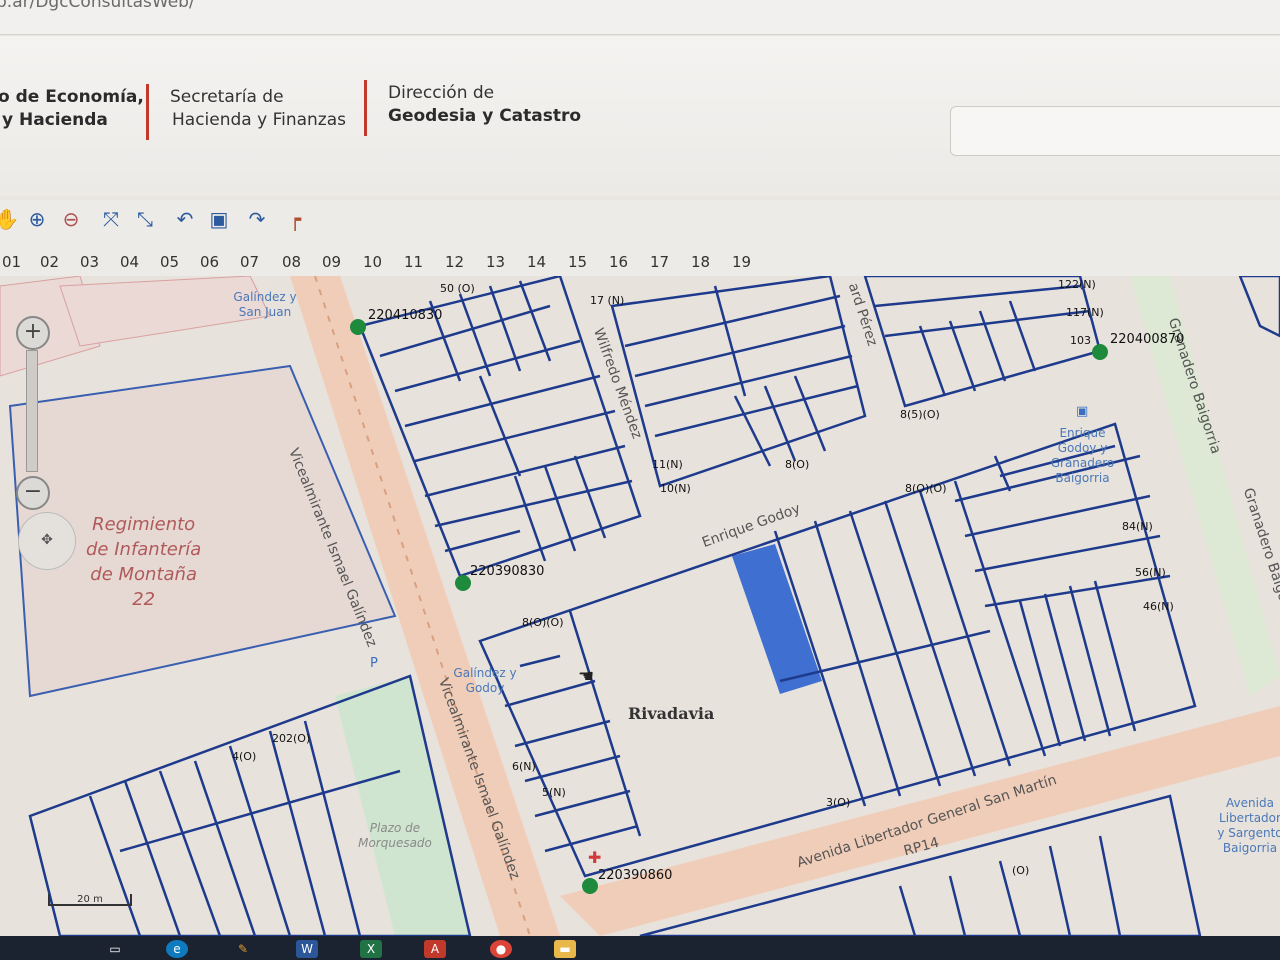 The width and height of the screenshot is (1280, 960). I want to click on taskbar: ▭ e ✎ W X A ● ▬, so click(640, 948).